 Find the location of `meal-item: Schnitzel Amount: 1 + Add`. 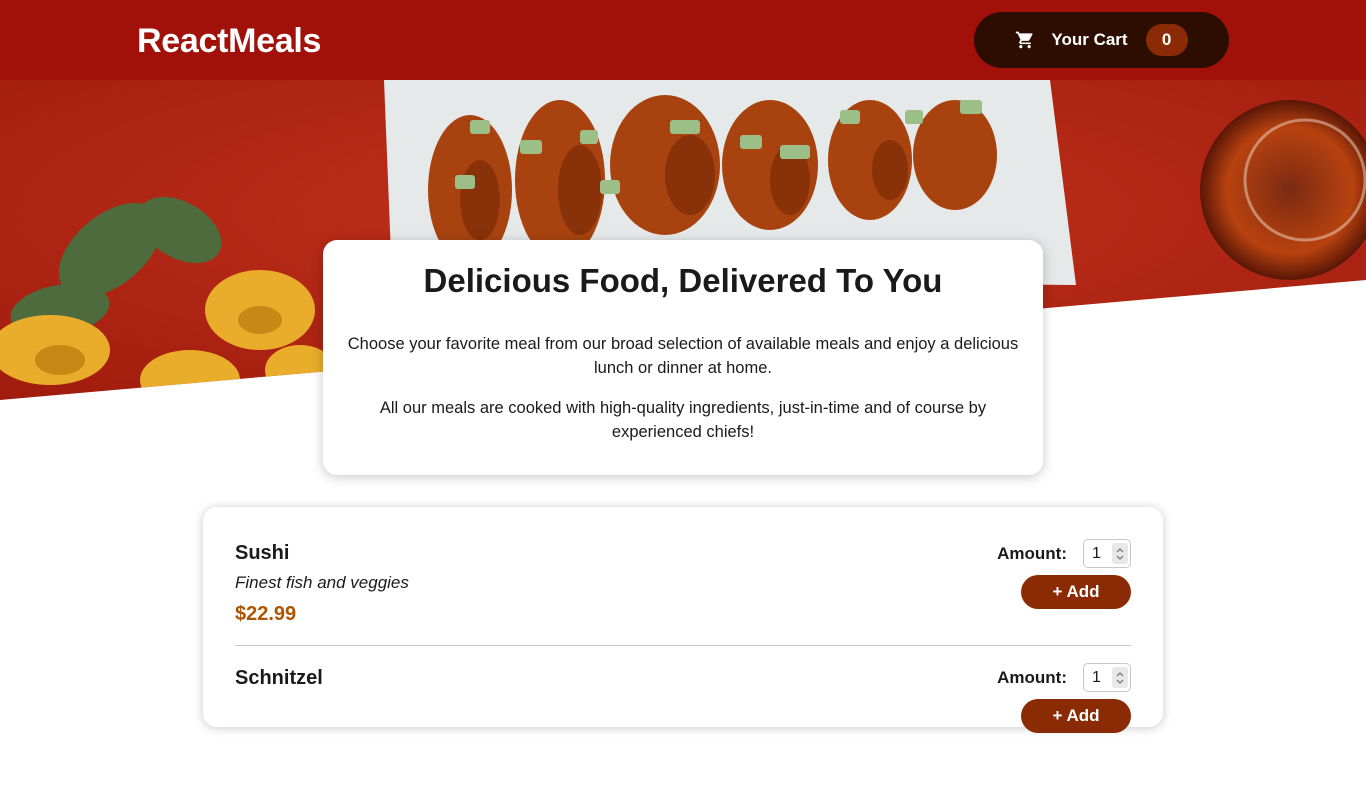

meal-item: Schnitzel Amount: 1 + Add is located at coordinates (683, 715).